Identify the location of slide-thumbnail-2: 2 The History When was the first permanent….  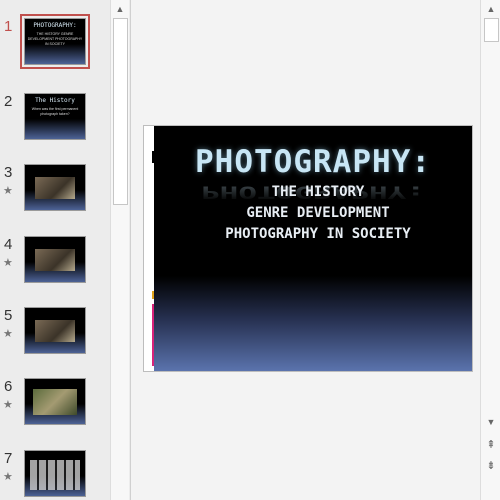
(55, 124).